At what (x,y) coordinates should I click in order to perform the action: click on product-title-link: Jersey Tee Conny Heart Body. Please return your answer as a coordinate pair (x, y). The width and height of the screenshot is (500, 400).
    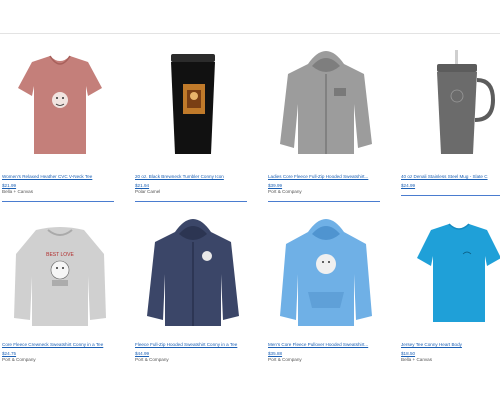
    Looking at the image, I should click on (450, 345).